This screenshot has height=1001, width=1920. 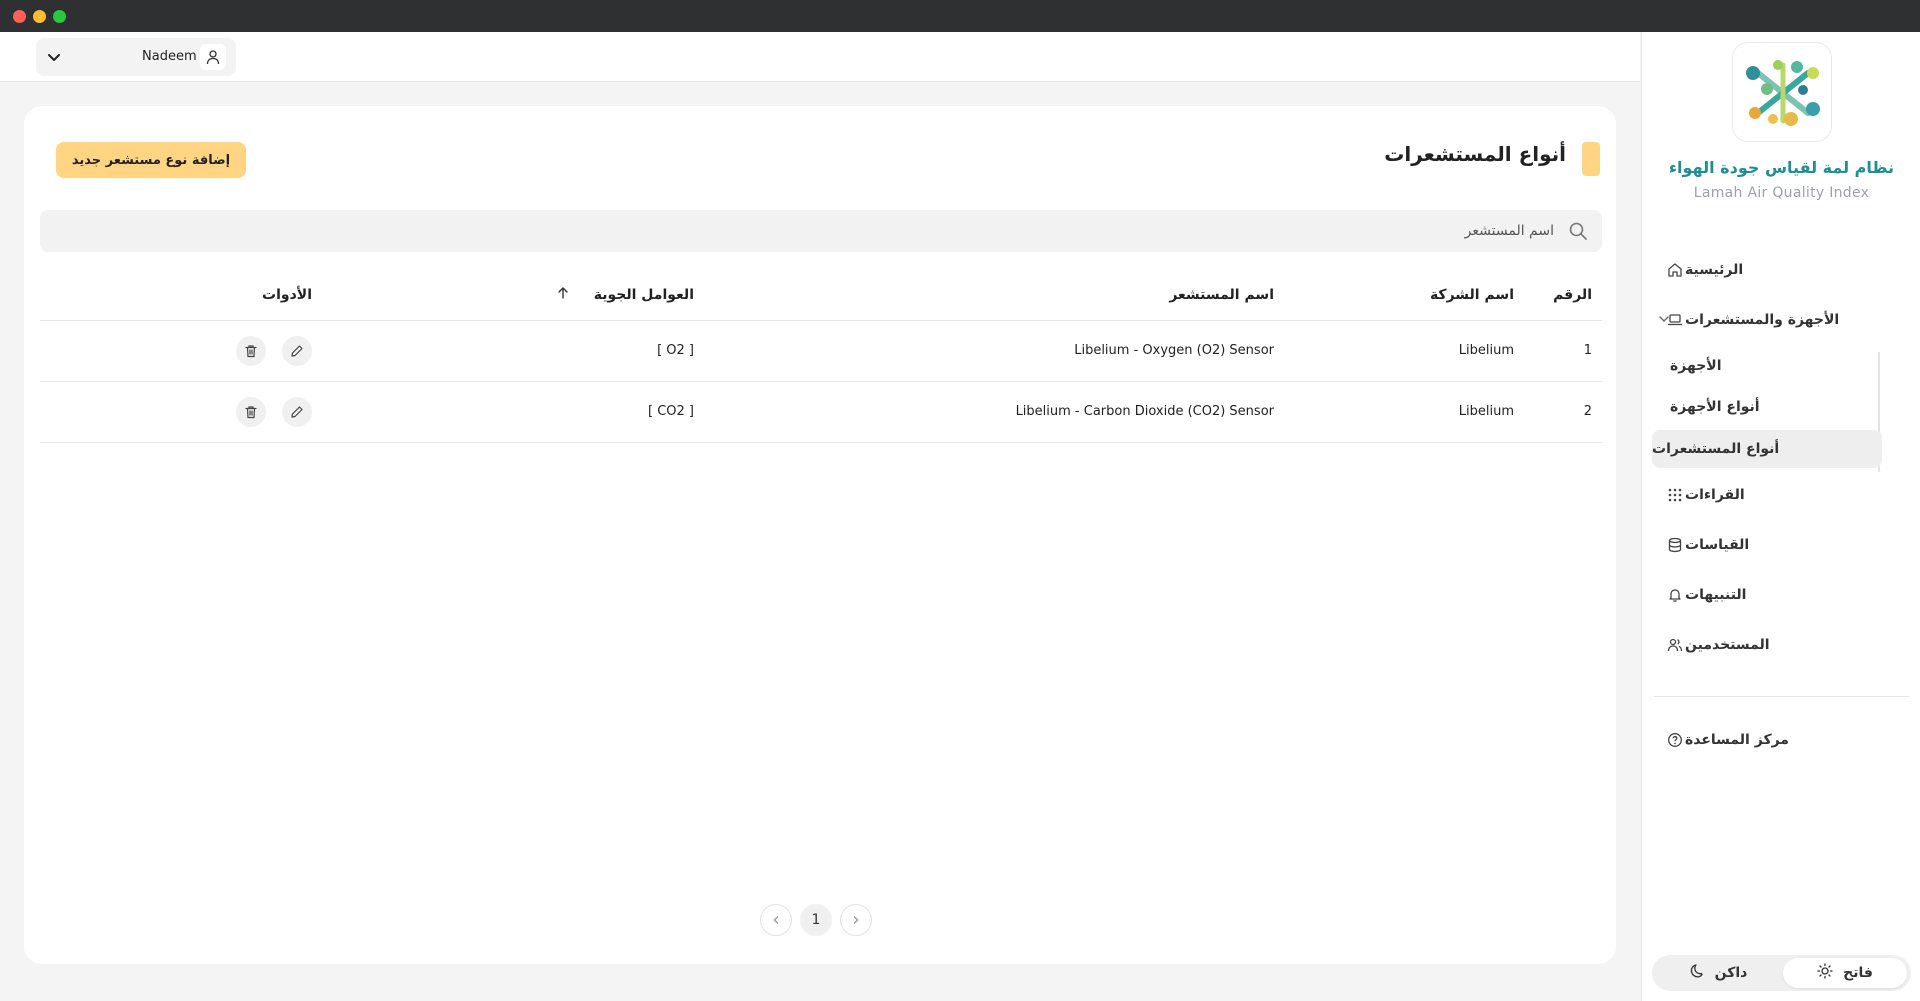 I want to click on nav-item-sensor-types: أنواع المستشعرات, so click(x=1767, y=449).